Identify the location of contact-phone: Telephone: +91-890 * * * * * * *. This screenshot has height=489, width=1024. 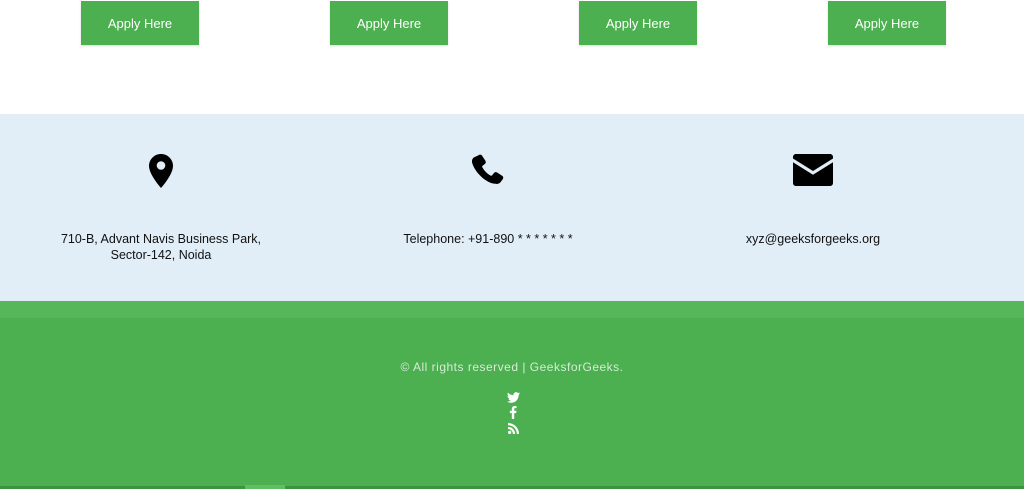
(488, 207).